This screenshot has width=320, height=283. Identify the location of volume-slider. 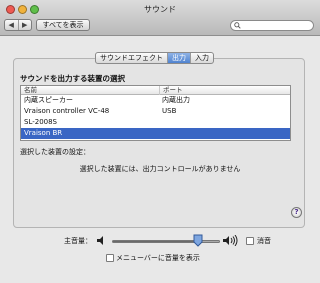
(166, 241).